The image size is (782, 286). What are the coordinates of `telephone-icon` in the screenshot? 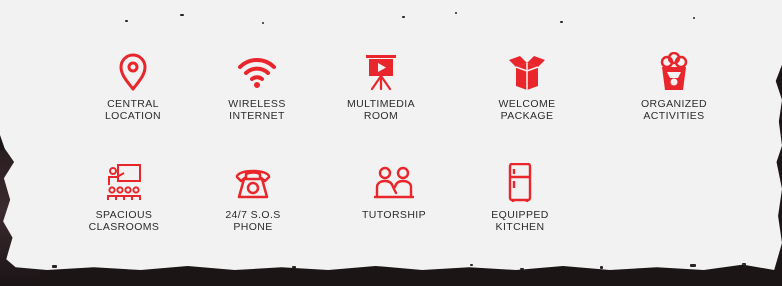 It's located at (253, 183).